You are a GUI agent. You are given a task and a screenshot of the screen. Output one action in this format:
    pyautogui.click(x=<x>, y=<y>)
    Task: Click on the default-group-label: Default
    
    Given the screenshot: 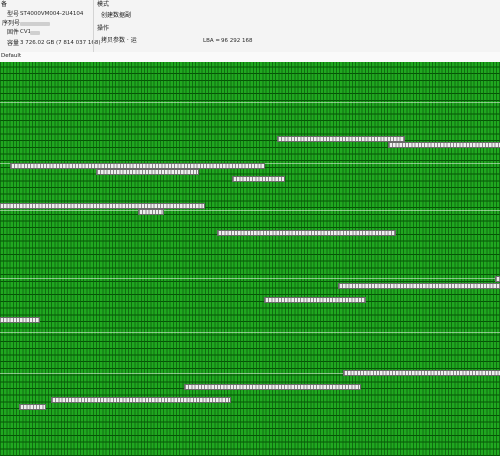 What is the action you would take?
    pyautogui.click(x=11, y=56)
    